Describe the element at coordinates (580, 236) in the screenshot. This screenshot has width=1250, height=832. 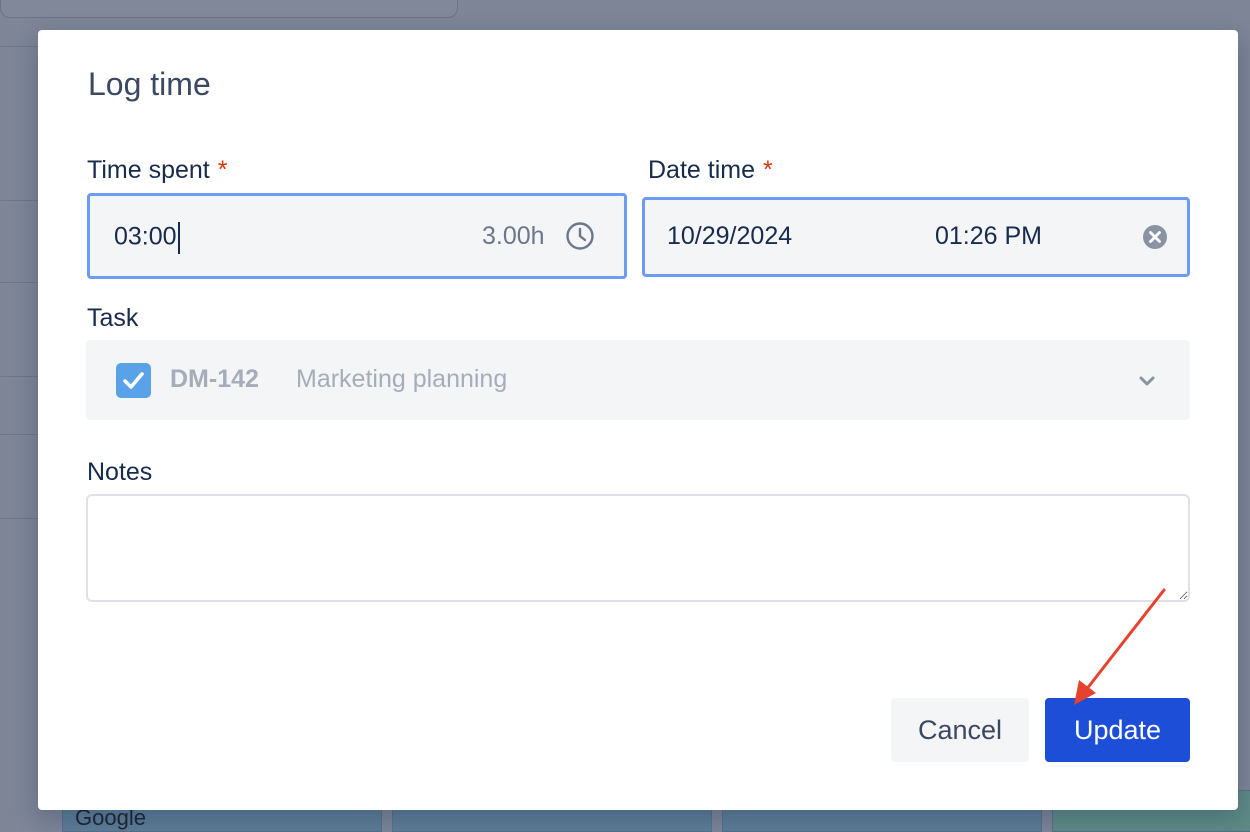
I see `clock-icon` at that location.